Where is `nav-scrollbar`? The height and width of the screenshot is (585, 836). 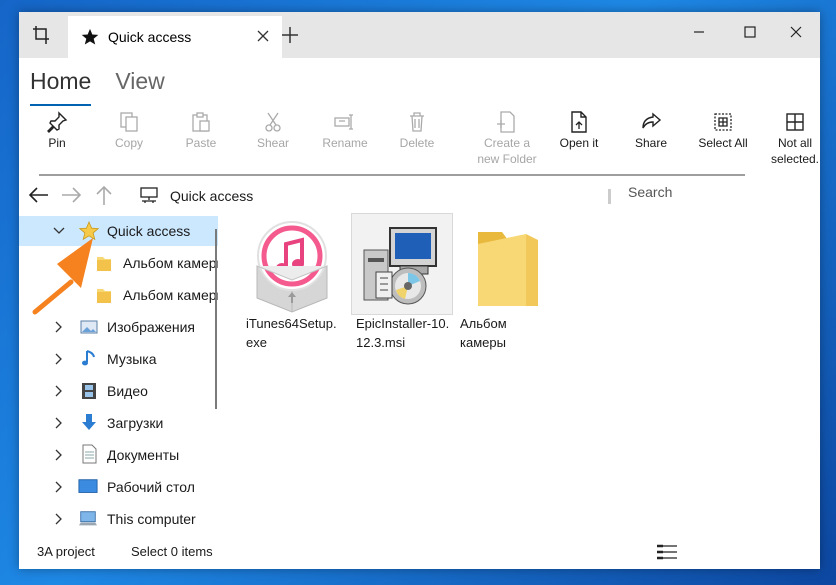
nav-scrollbar is located at coordinates (216, 319).